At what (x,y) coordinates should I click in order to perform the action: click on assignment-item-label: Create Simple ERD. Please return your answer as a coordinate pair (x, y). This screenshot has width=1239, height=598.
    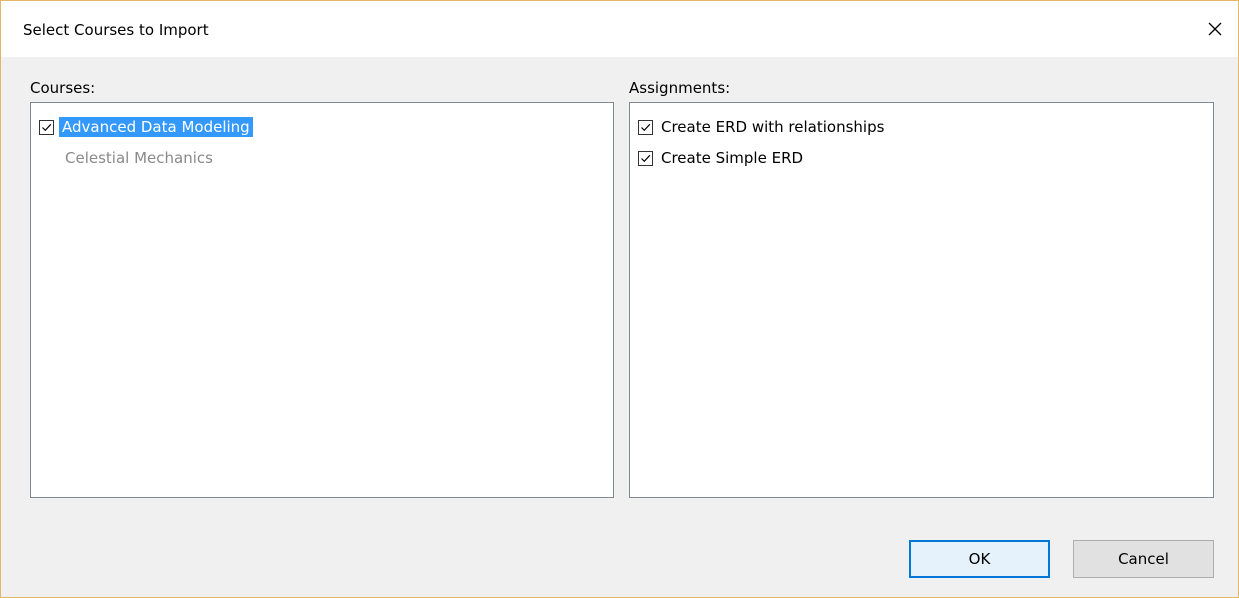
    Looking at the image, I should click on (732, 158).